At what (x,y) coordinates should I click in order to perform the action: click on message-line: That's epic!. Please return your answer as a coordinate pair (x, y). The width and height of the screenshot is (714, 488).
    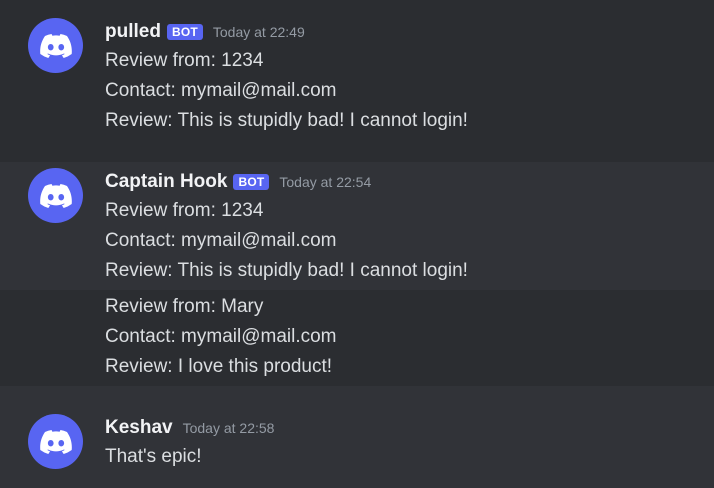
    Looking at the image, I should click on (153, 456).